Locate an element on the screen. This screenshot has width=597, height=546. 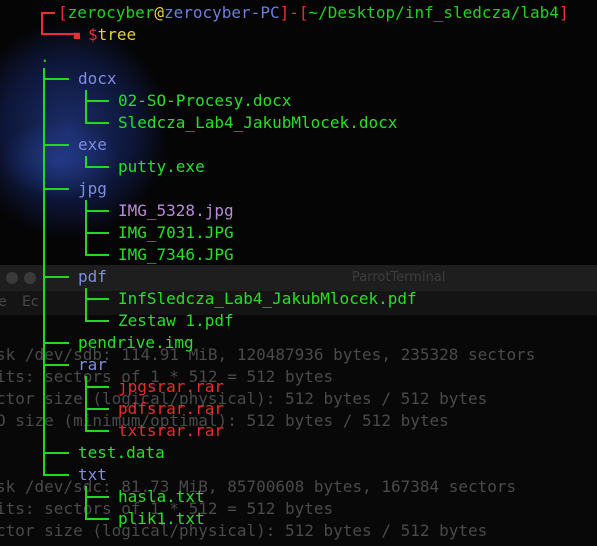
file-testdata: test.data is located at coordinates (121, 453).